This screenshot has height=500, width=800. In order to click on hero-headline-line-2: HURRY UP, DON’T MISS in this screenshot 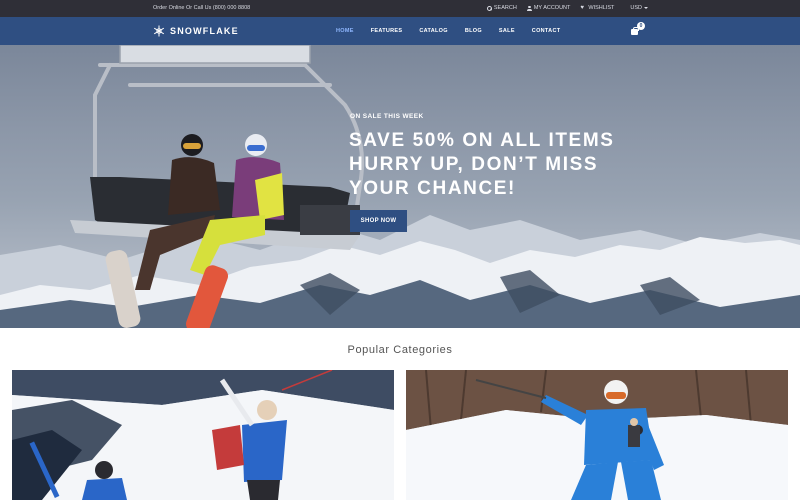, I will do `click(474, 164)`.